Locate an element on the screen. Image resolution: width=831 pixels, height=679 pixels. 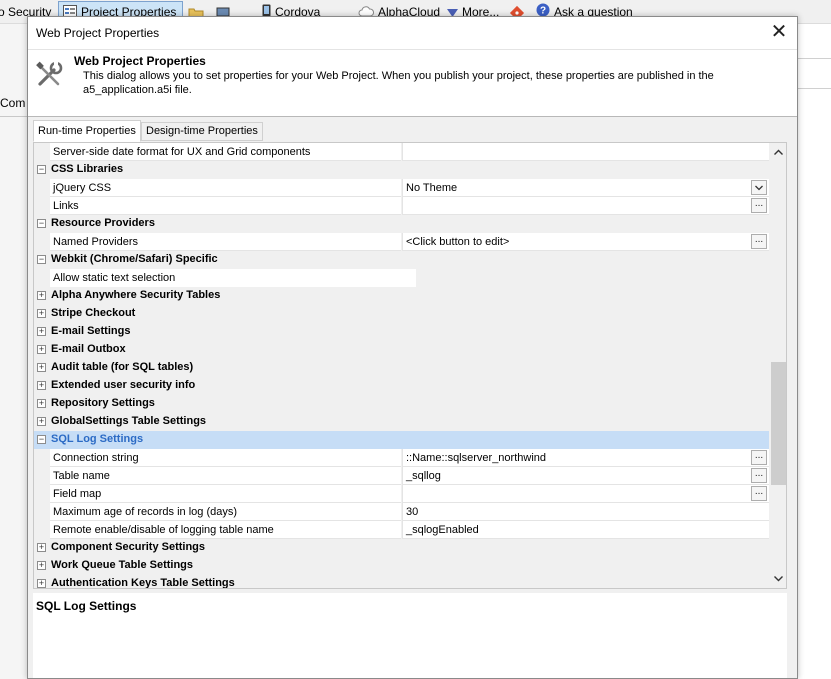
property-label: Maximum age of records in log (days) is located at coordinates (145, 512).